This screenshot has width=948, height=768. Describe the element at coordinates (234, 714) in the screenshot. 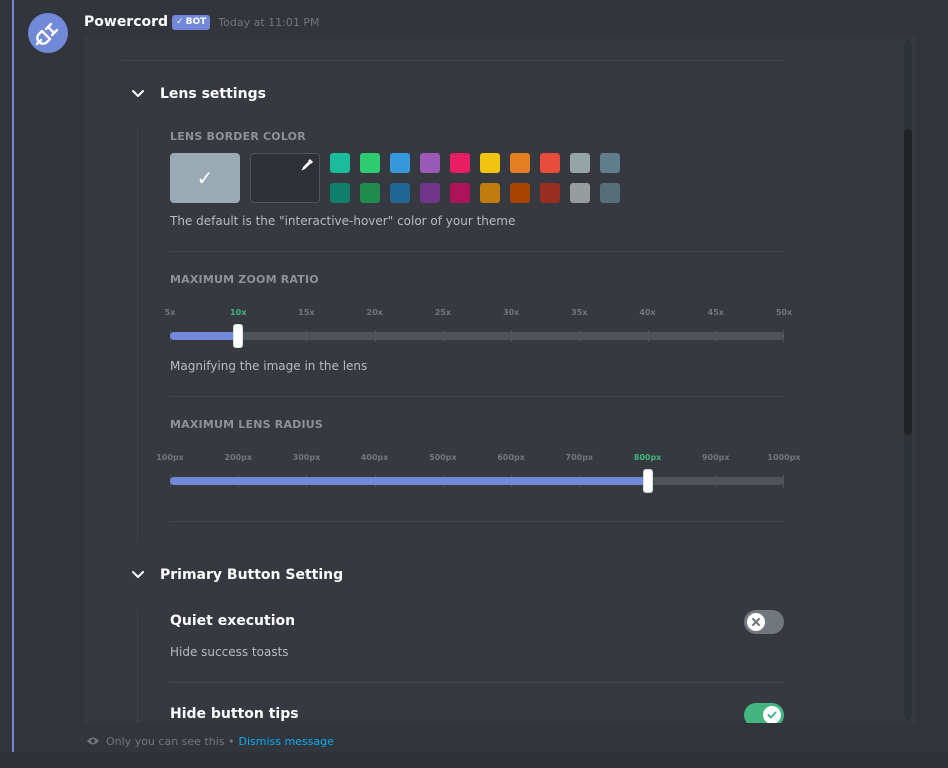

I see `hide-button-tips-title: Hide button tips` at that location.